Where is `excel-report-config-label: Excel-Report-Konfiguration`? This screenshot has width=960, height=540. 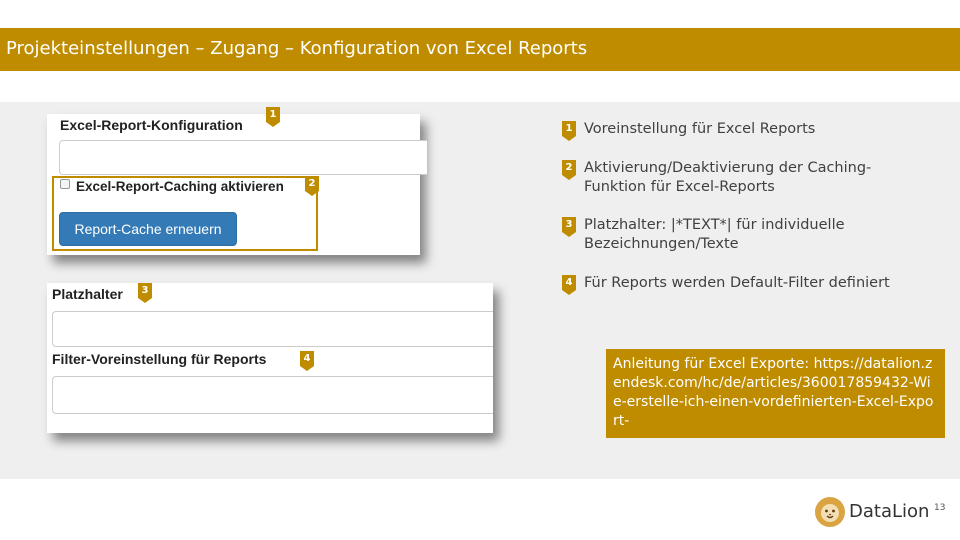 excel-report-config-label: Excel-Report-Konfiguration is located at coordinates (151, 125).